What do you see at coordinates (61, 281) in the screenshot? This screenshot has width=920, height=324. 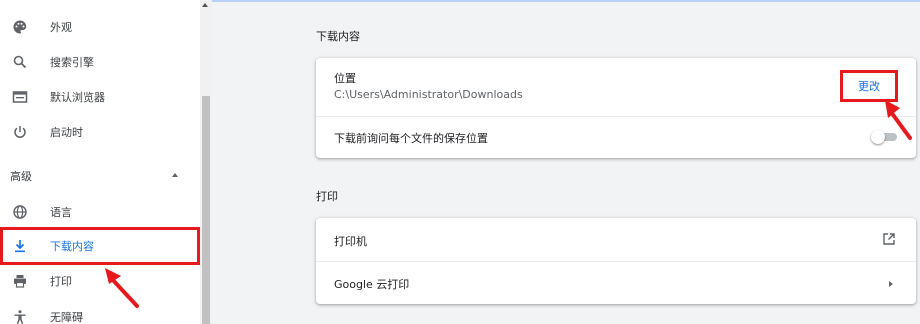 I see `sidebar-item-label: 打印` at bounding box center [61, 281].